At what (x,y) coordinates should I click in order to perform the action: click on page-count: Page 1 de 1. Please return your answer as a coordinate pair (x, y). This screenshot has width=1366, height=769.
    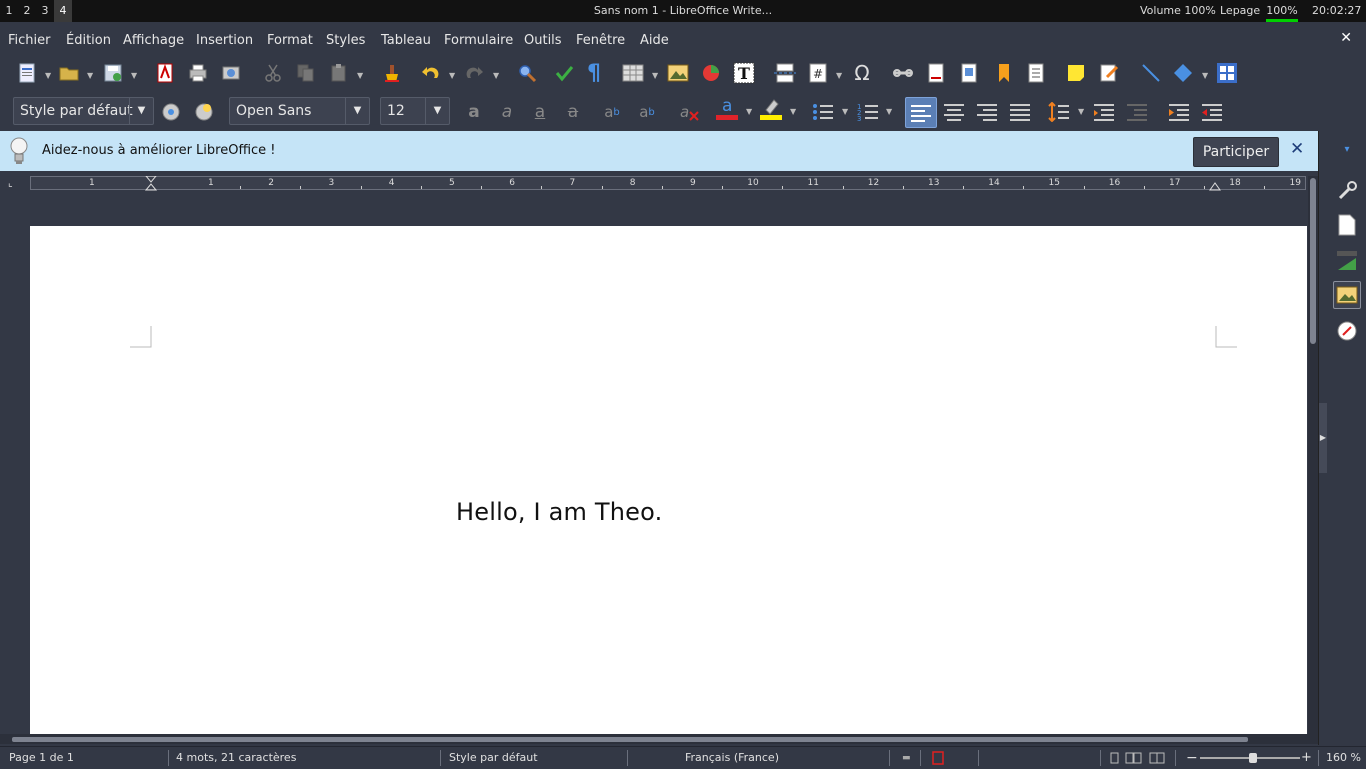
    Looking at the image, I should click on (41, 758).